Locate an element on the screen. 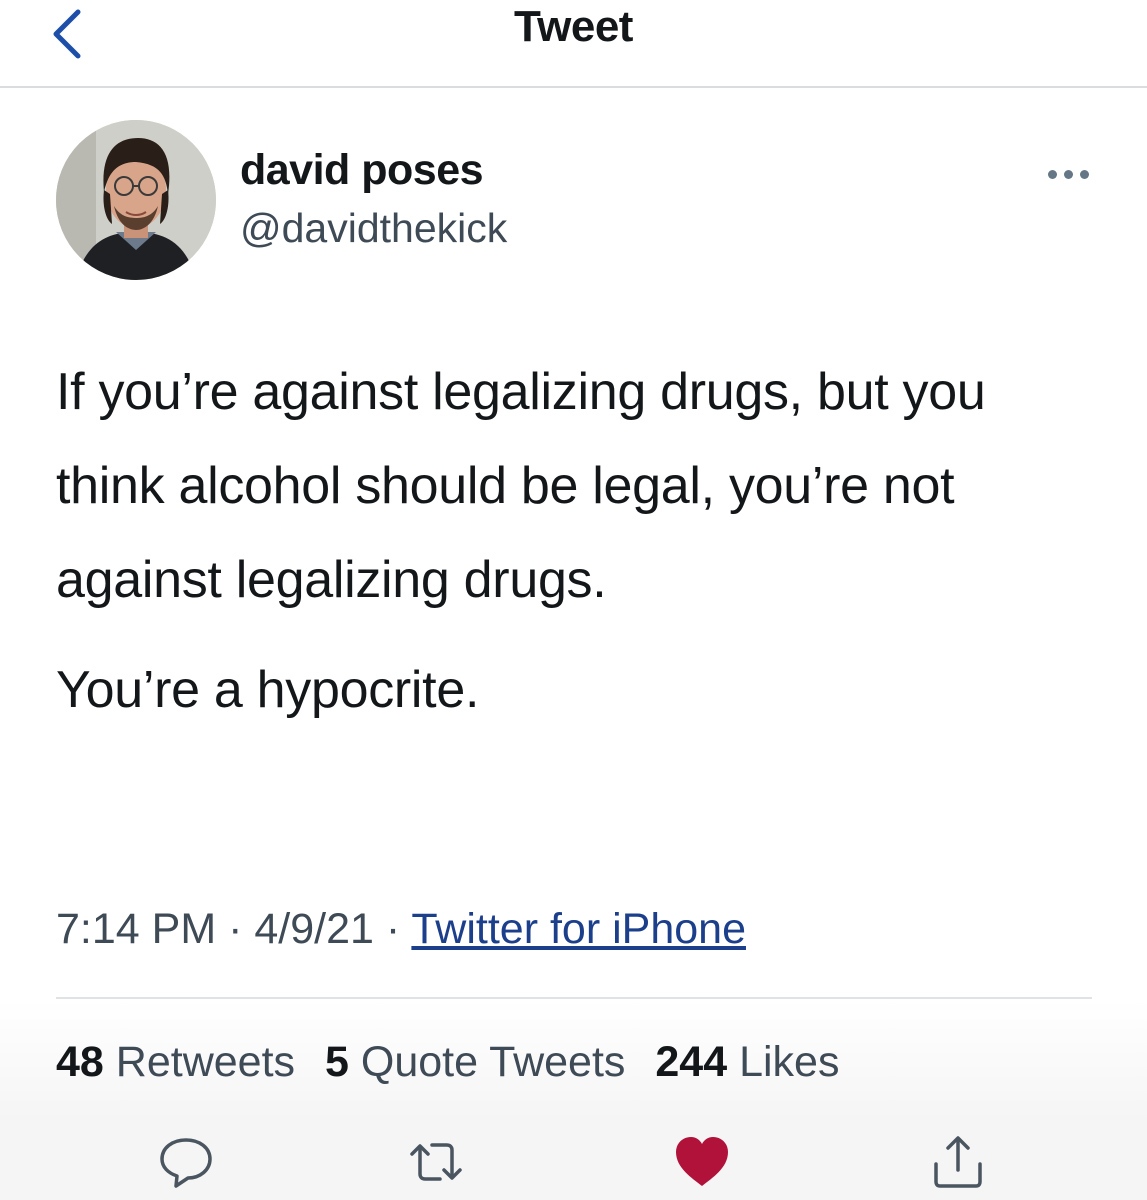  display-name: david poses is located at coordinates (362, 170).